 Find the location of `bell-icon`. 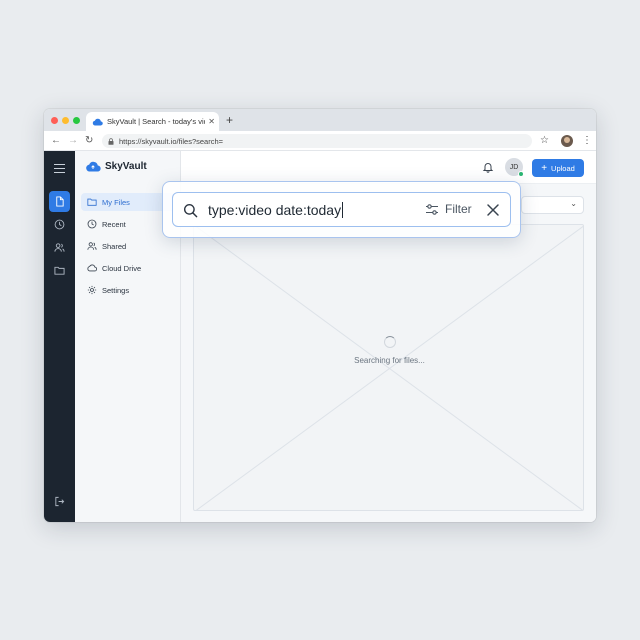

bell-icon is located at coordinates (488, 167).